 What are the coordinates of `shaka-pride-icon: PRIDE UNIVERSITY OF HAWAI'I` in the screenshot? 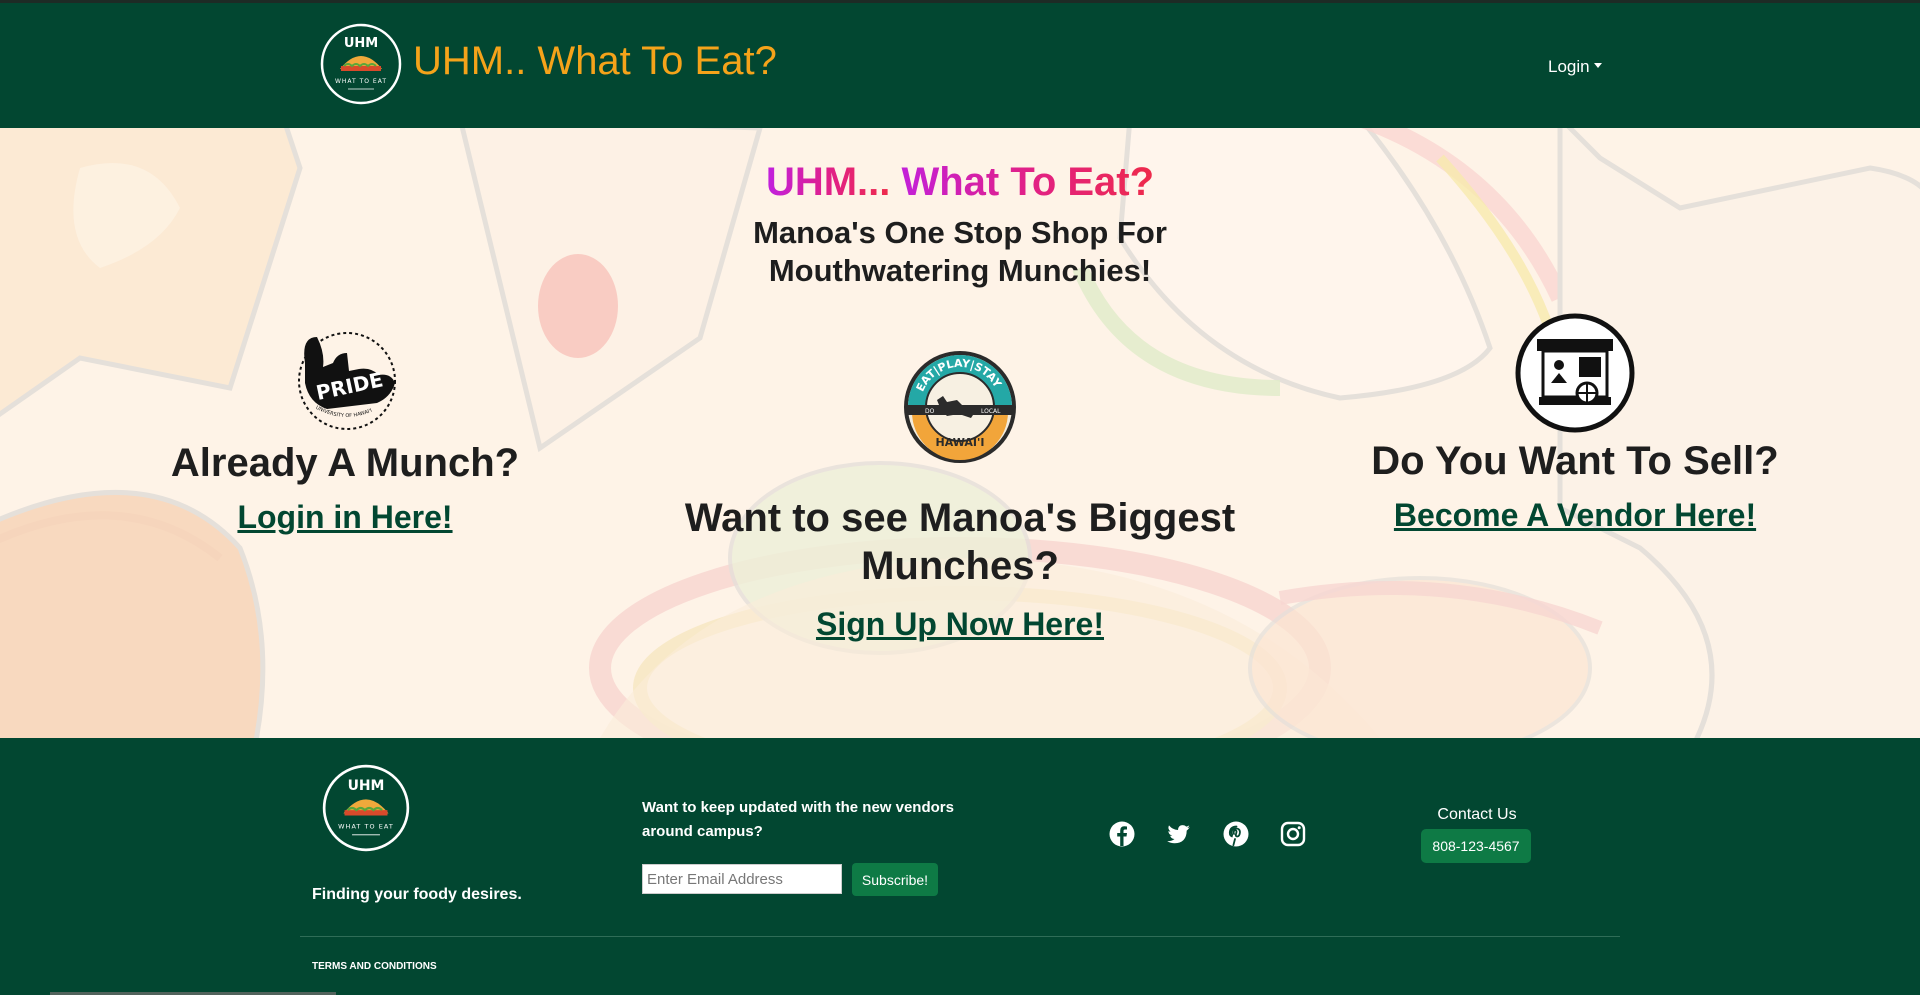 It's located at (347, 381).